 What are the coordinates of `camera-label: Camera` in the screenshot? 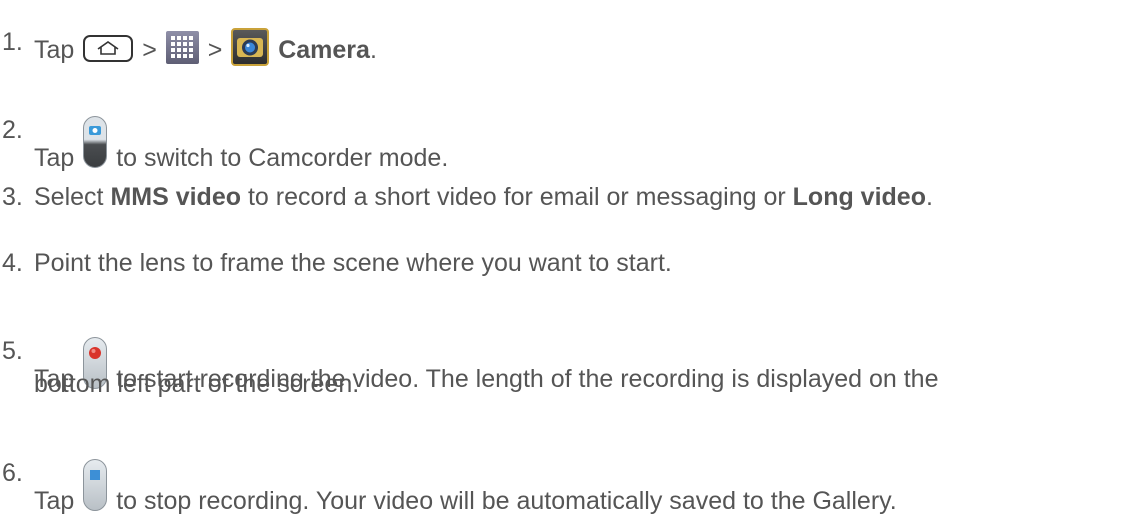 It's located at (324, 50).